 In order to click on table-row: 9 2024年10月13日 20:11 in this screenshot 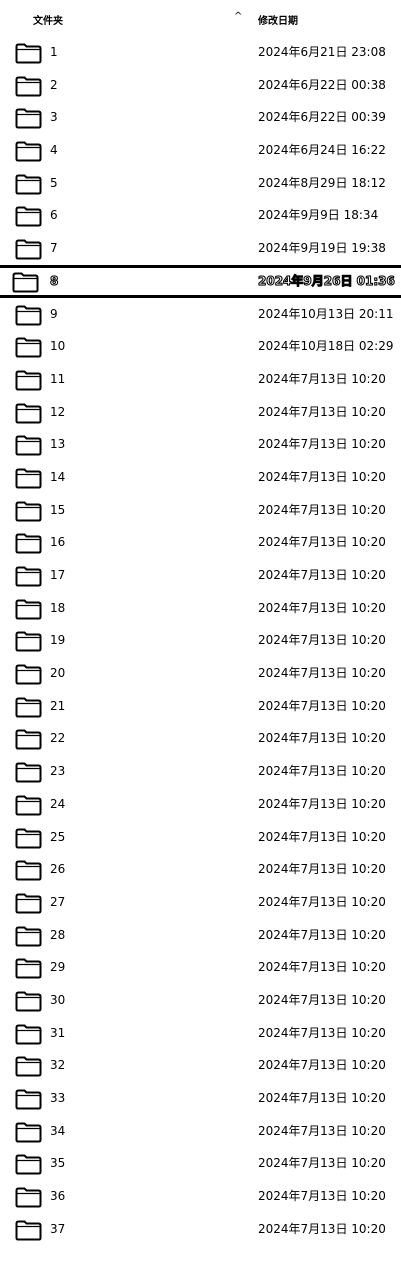, I will do `click(200, 314)`.